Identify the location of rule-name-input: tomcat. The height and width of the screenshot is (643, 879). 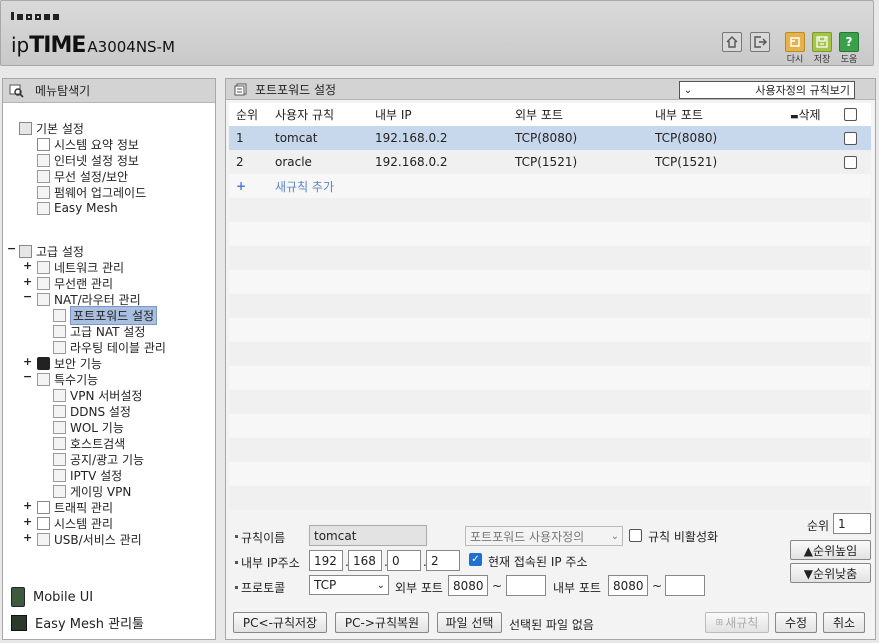
(368, 535).